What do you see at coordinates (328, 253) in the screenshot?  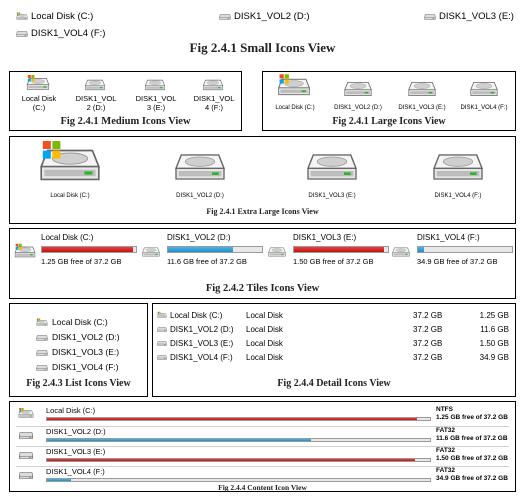 I see `tile-e: DISK1_VOL3 (E:) 1.50 GB free of 37.2 GB` at bounding box center [328, 253].